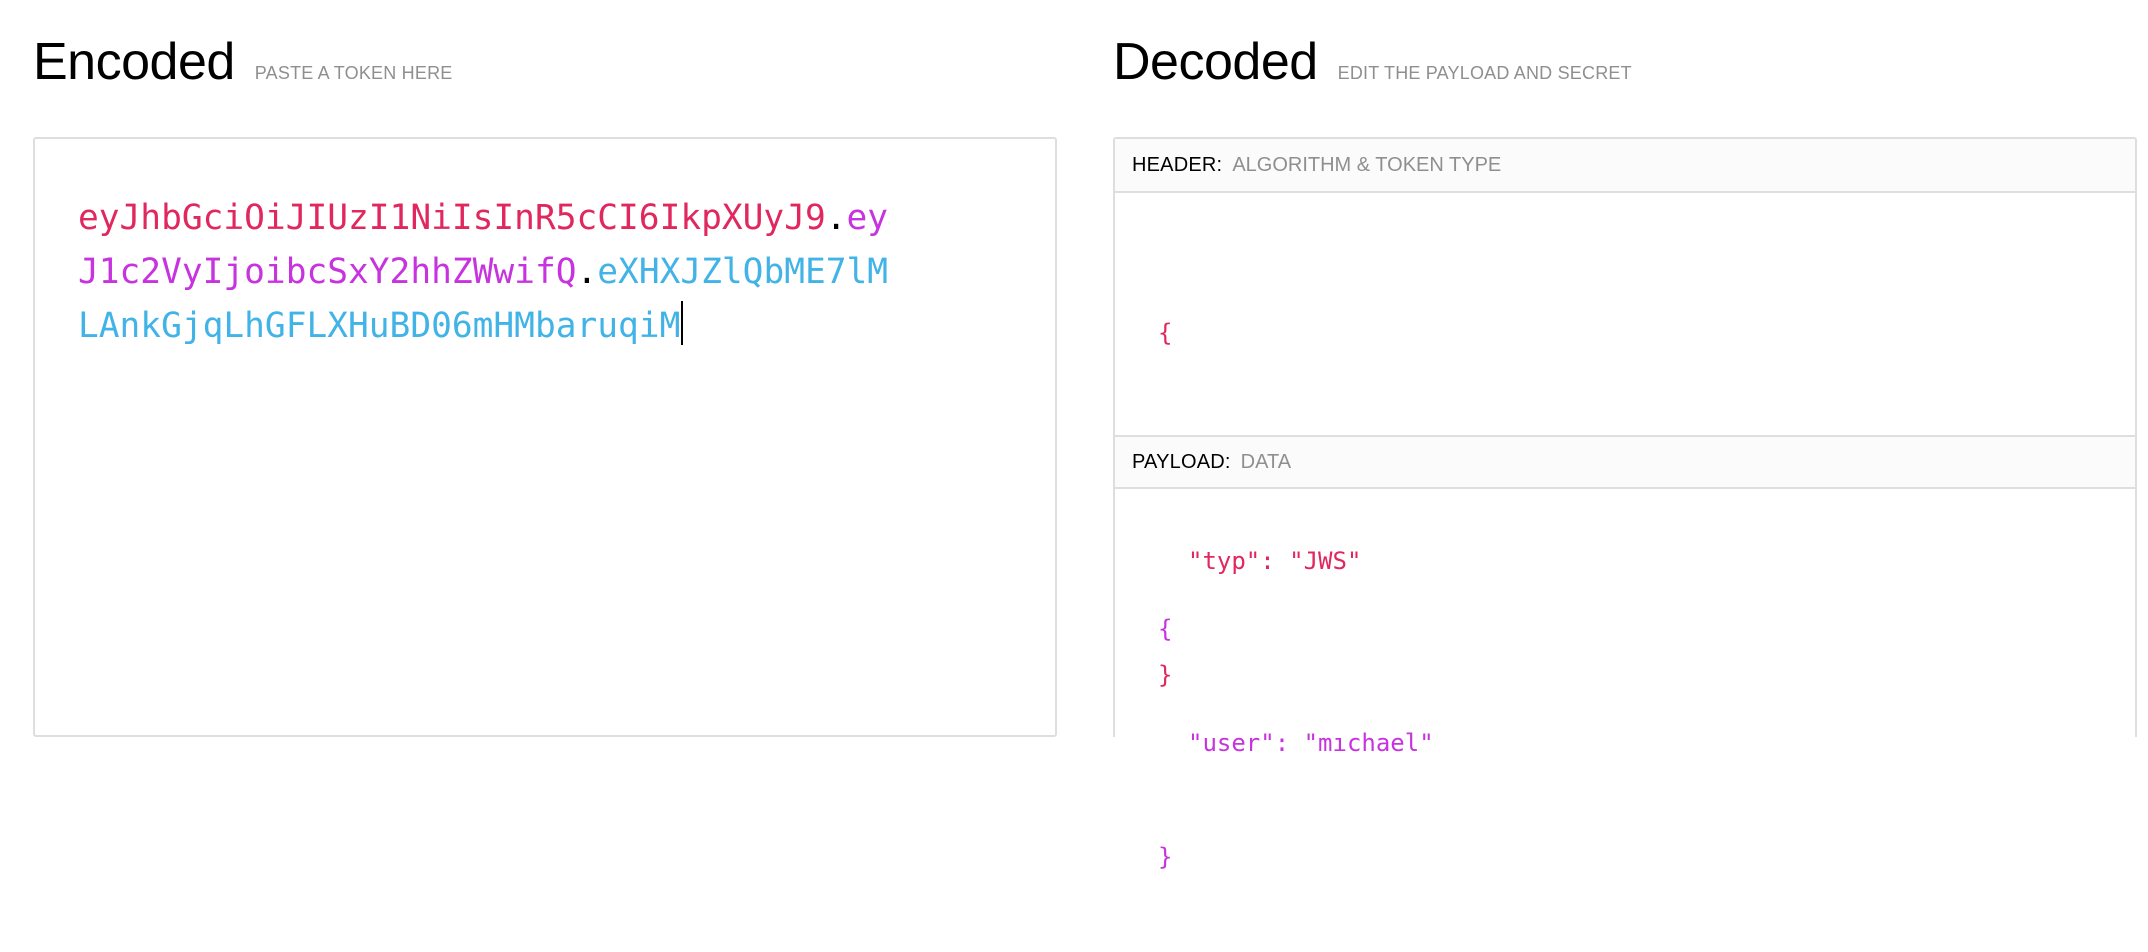  Describe the element at coordinates (1181, 461) in the screenshot. I see `payload-section-label: PAYLOAD:` at that location.